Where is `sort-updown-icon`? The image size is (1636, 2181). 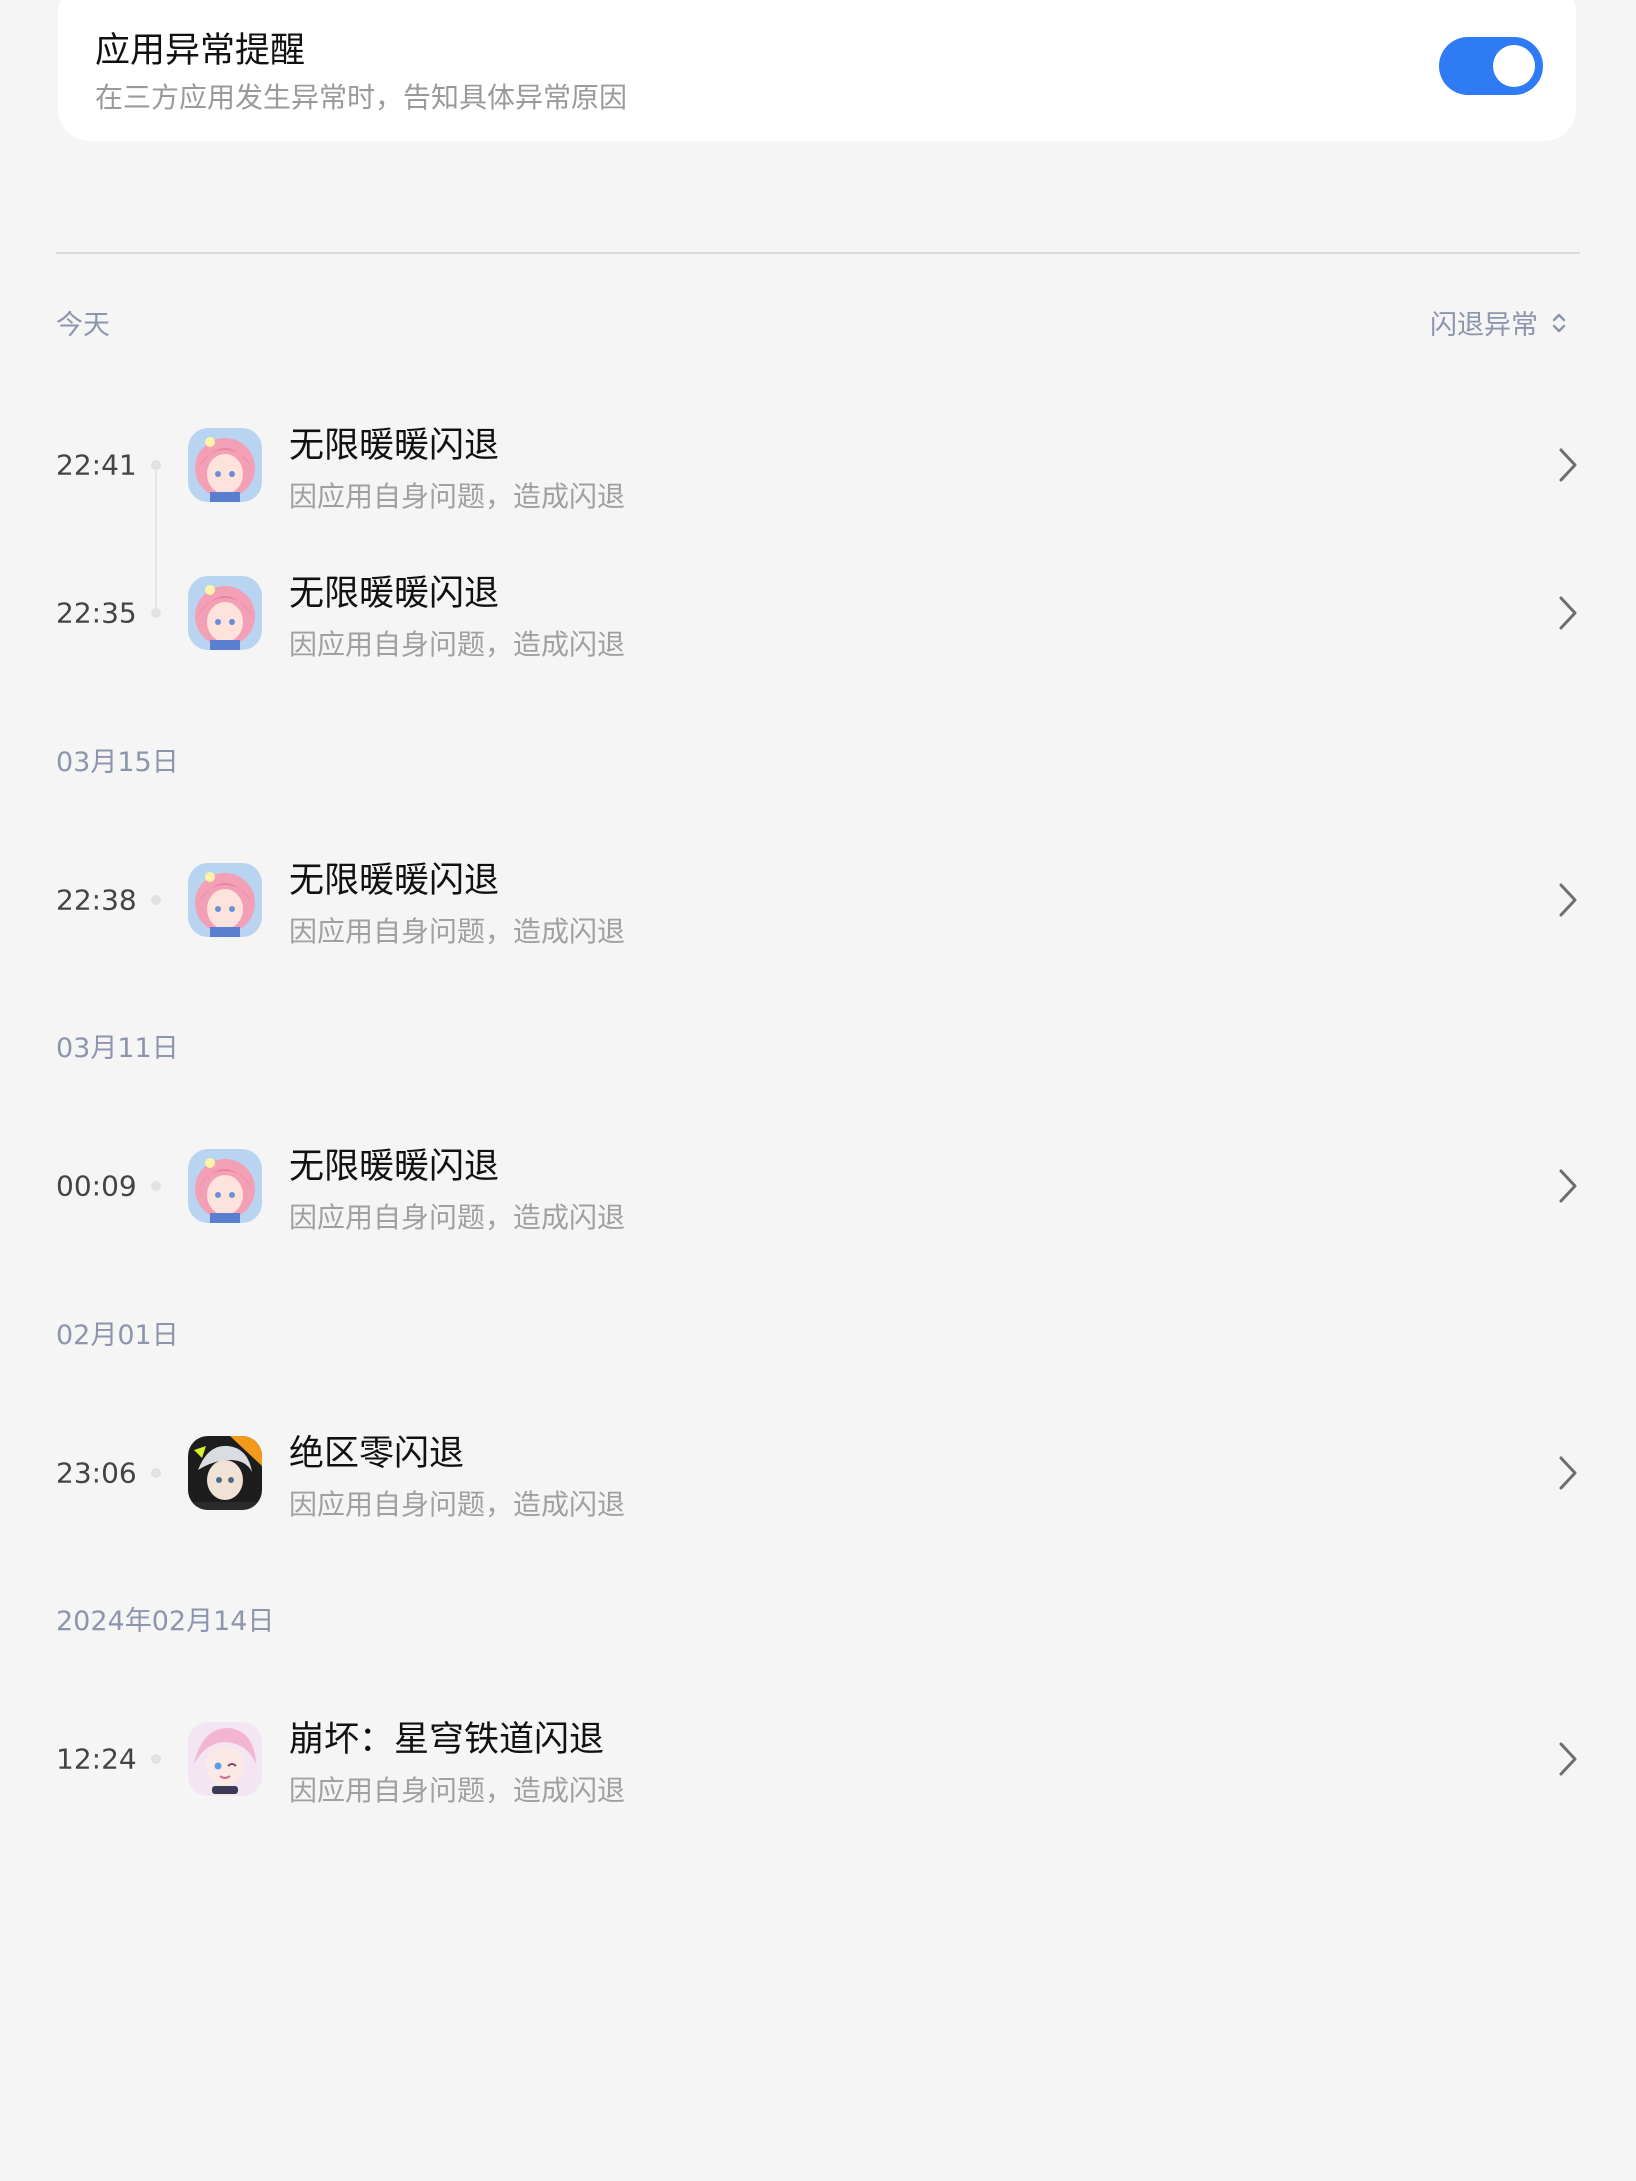 sort-updown-icon is located at coordinates (1559, 322).